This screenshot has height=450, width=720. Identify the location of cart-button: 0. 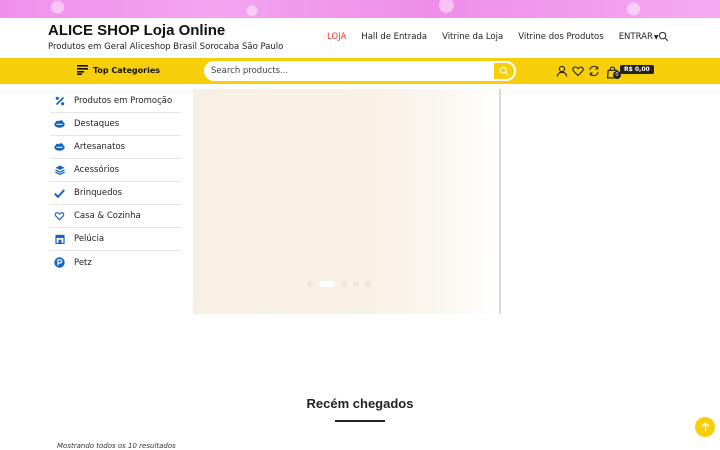
(613, 71).